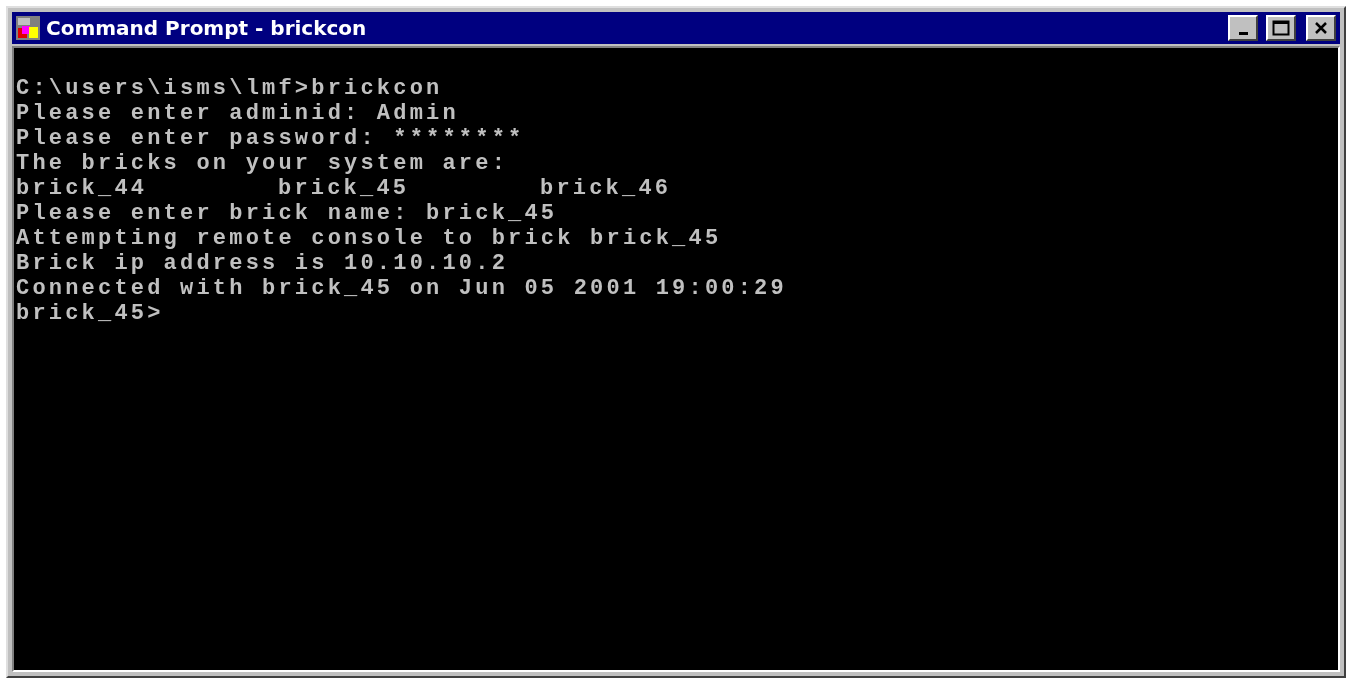 Image resolution: width=1355 pixels, height=683 pixels. I want to click on maximize-button, so click(1281, 28).